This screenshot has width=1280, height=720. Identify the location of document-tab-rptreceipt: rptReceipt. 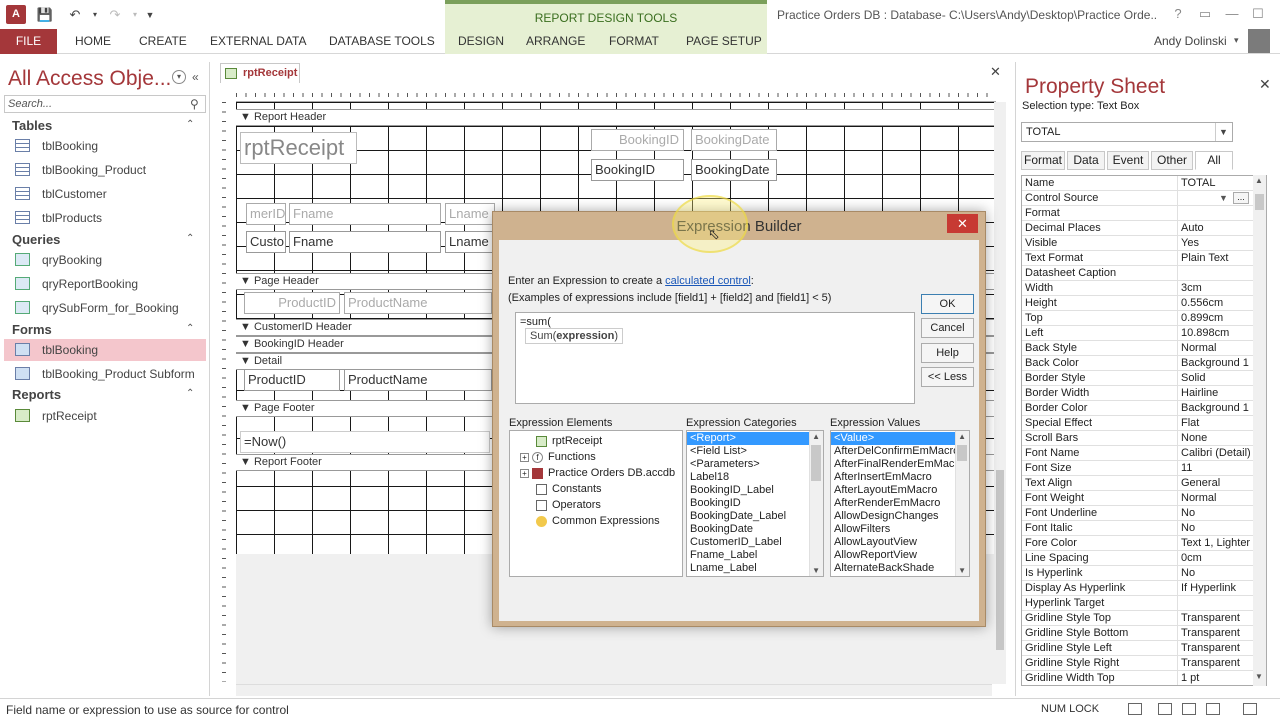
(260, 73).